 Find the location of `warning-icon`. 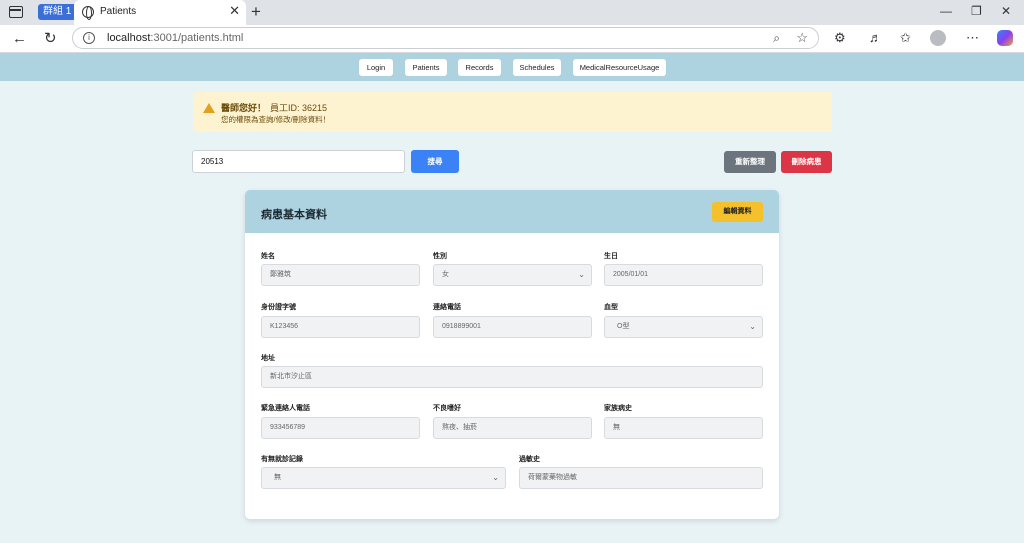

warning-icon is located at coordinates (209, 108).